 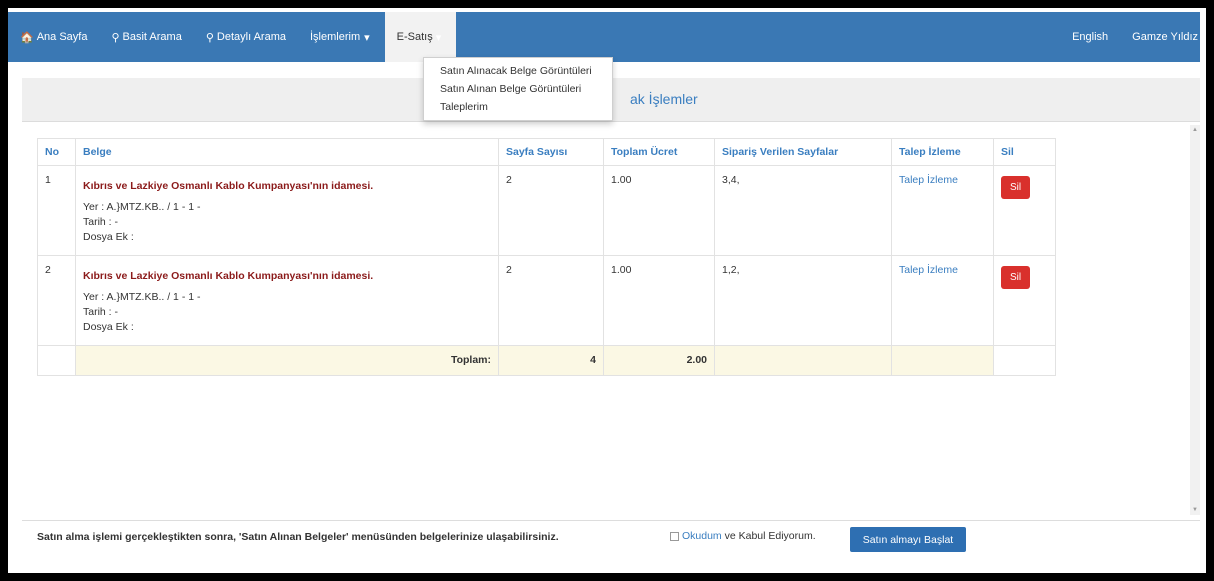 I want to click on total-fee: 2.00, so click(x=659, y=360).